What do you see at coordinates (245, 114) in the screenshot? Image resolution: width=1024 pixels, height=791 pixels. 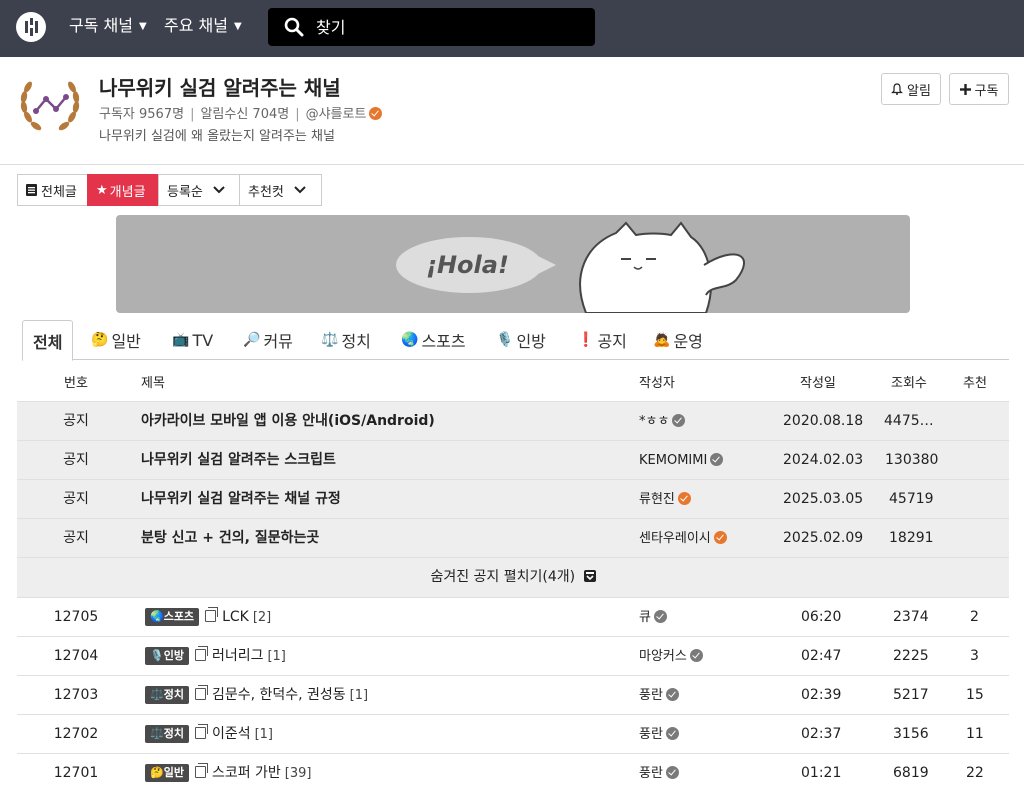 I see `notify-count: 알림수신 704명` at bounding box center [245, 114].